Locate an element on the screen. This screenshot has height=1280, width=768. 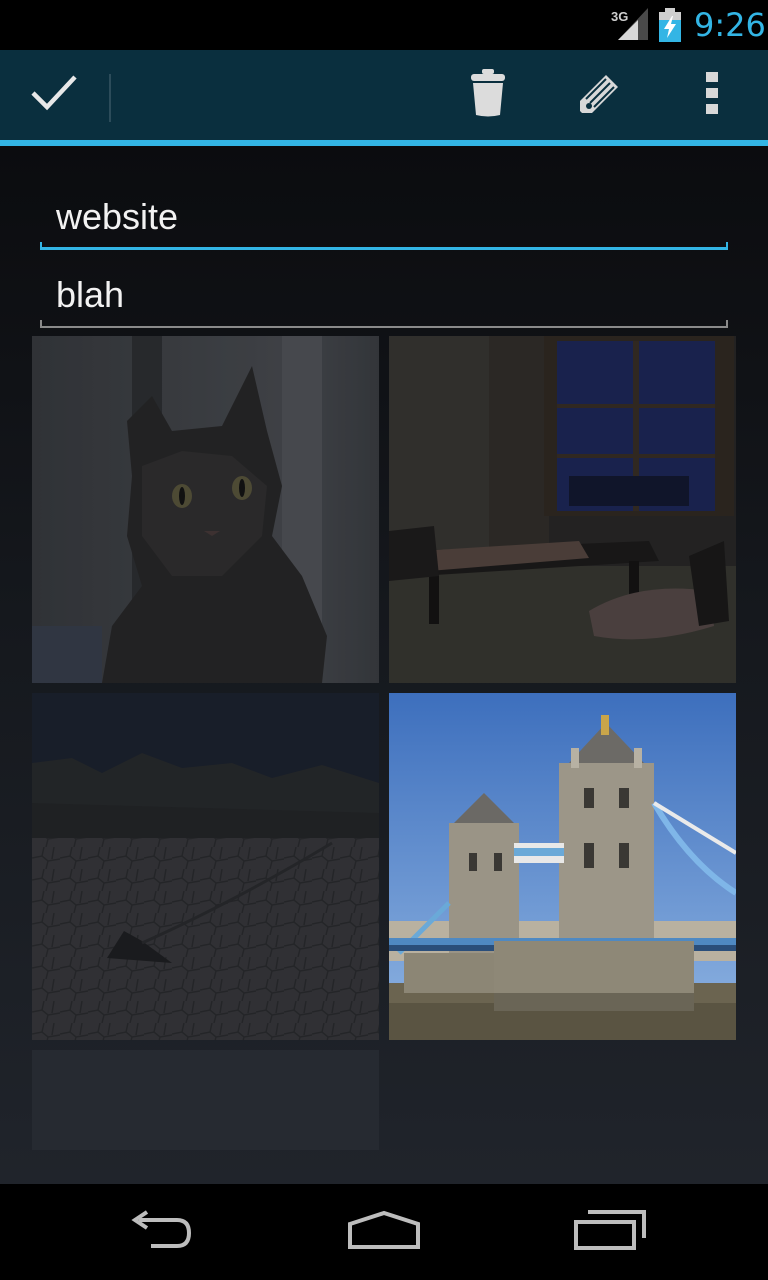
body-underline is located at coordinates (384, 327).